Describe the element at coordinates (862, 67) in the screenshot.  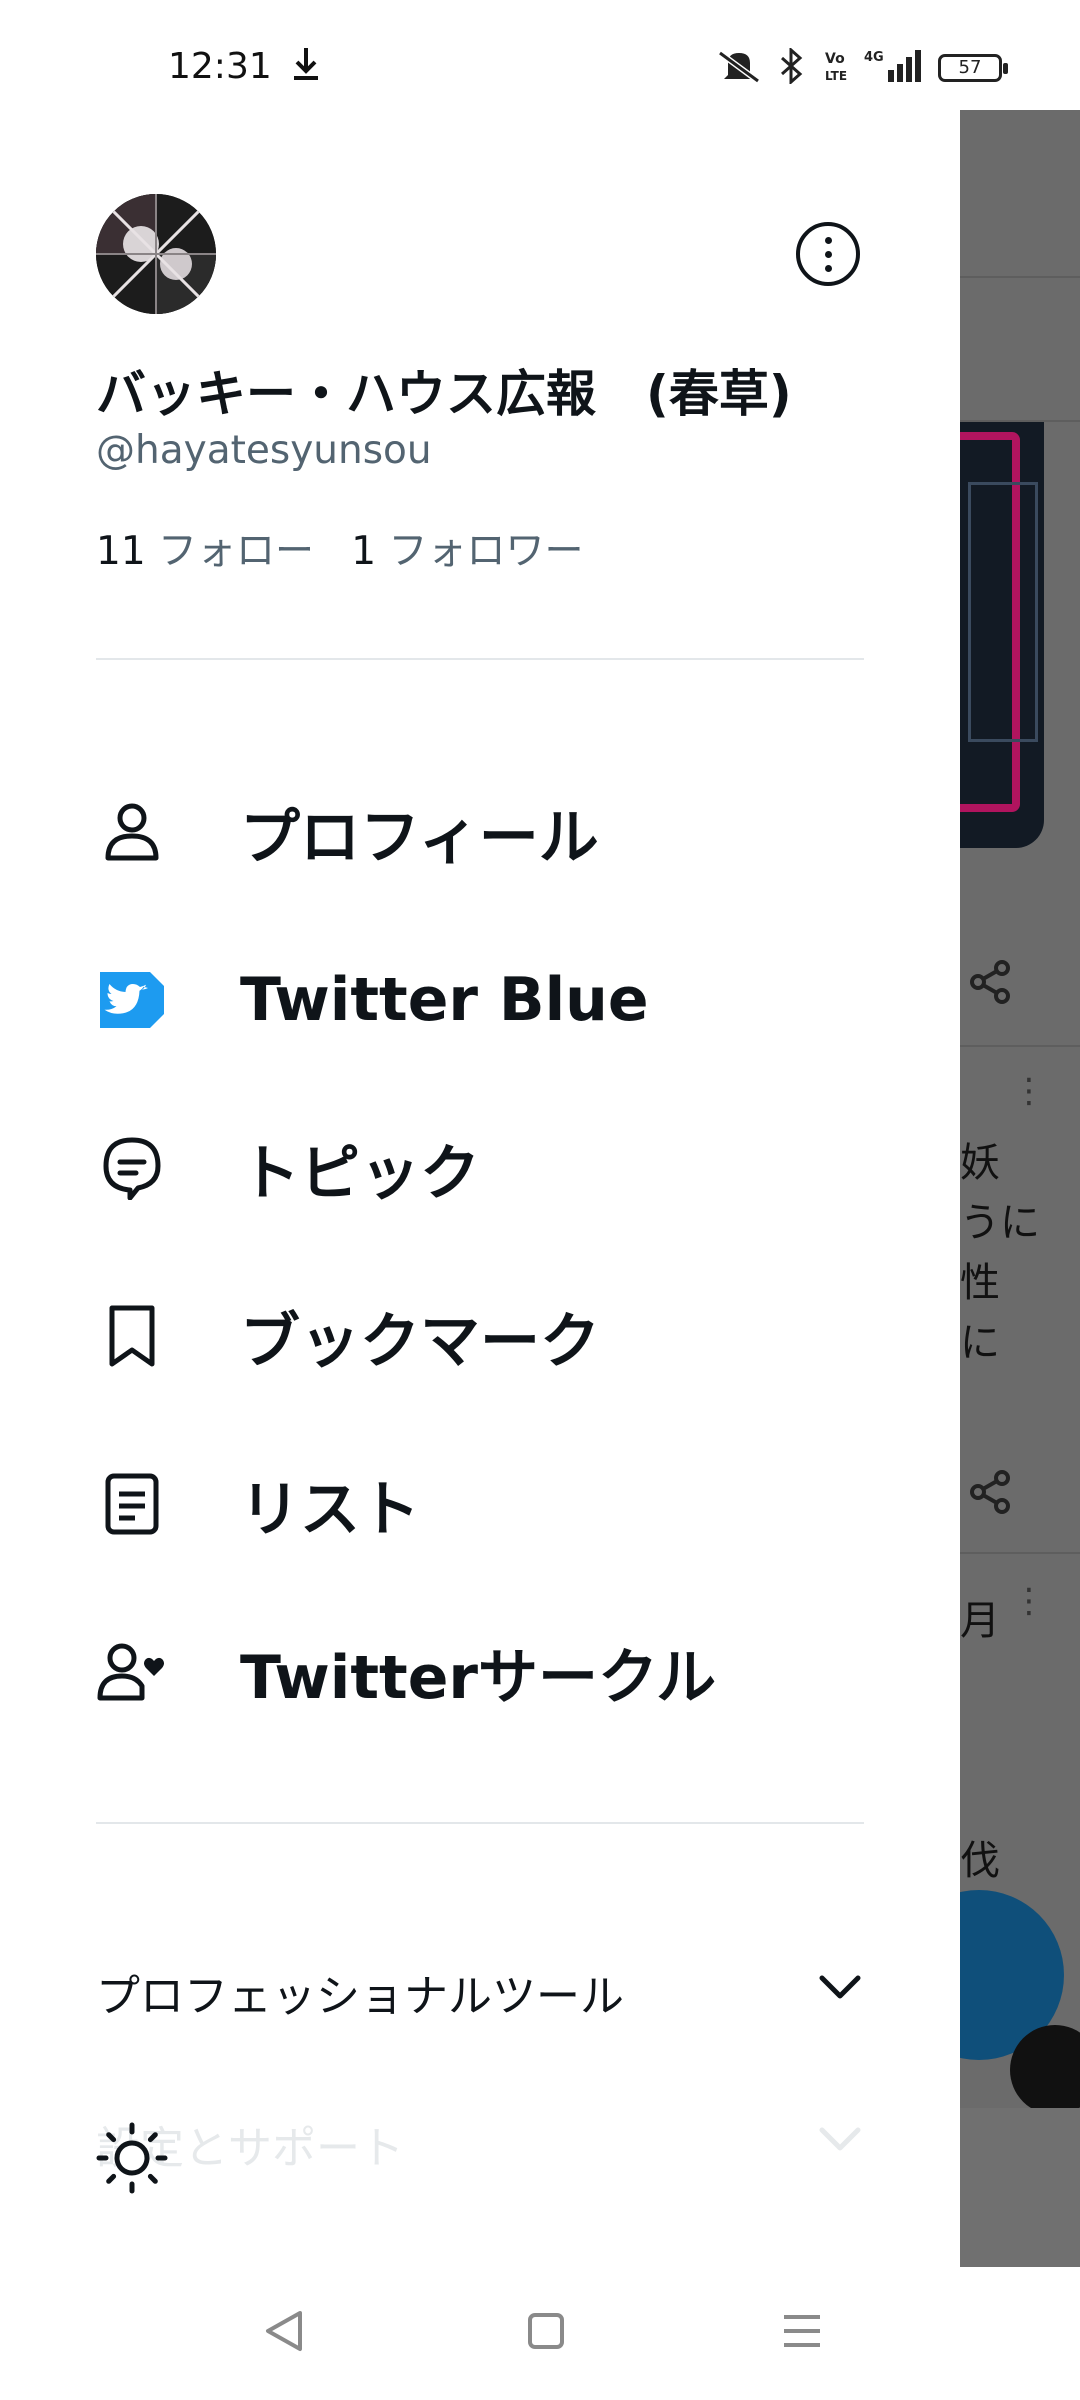
I see `status-icons: Vo LTE 4G 57` at that location.